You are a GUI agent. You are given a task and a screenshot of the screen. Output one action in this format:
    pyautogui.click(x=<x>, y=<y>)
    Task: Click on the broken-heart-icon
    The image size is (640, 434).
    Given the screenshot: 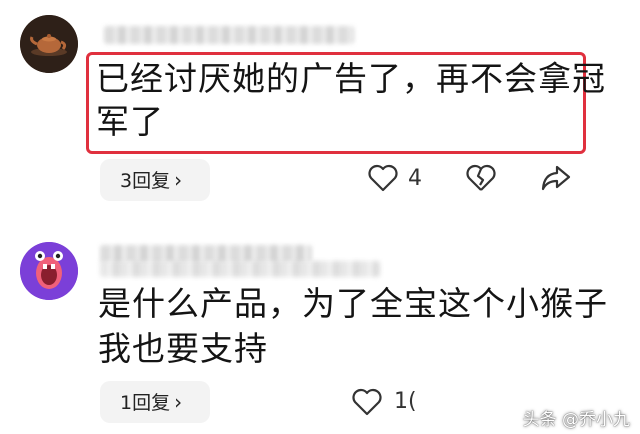 What is the action you would take?
    pyautogui.click(x=481, y=180)
    